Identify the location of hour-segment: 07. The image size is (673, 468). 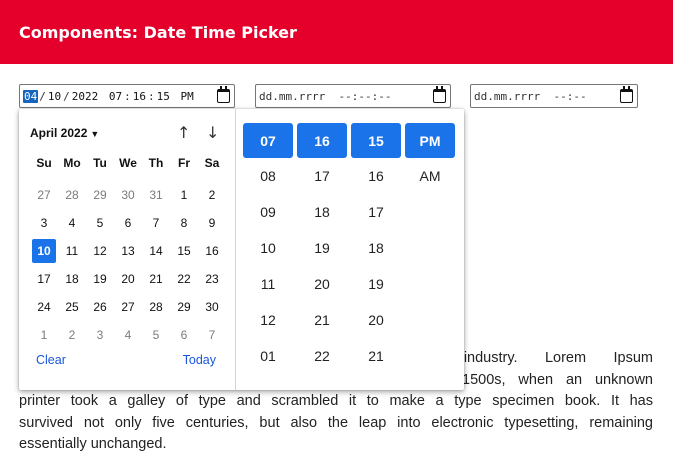
(115, 96).